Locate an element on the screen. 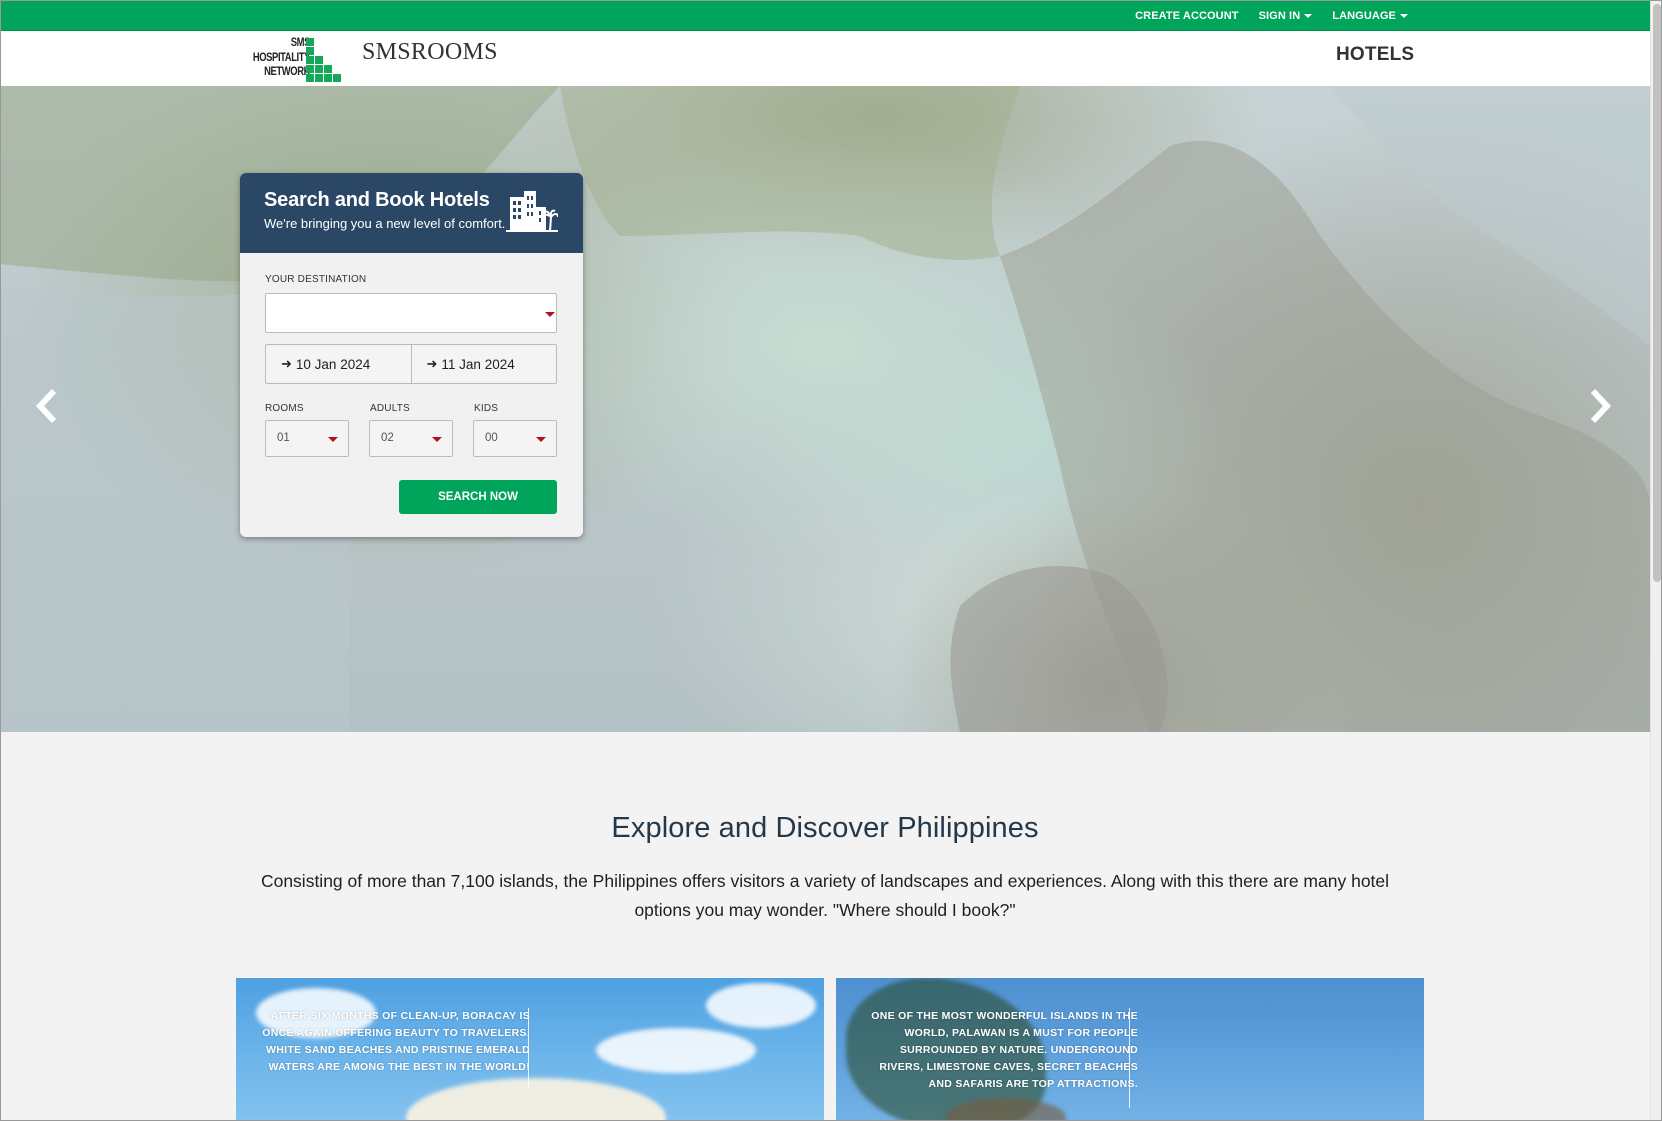  carousel-prev-button is located at coordinates (47, 406).